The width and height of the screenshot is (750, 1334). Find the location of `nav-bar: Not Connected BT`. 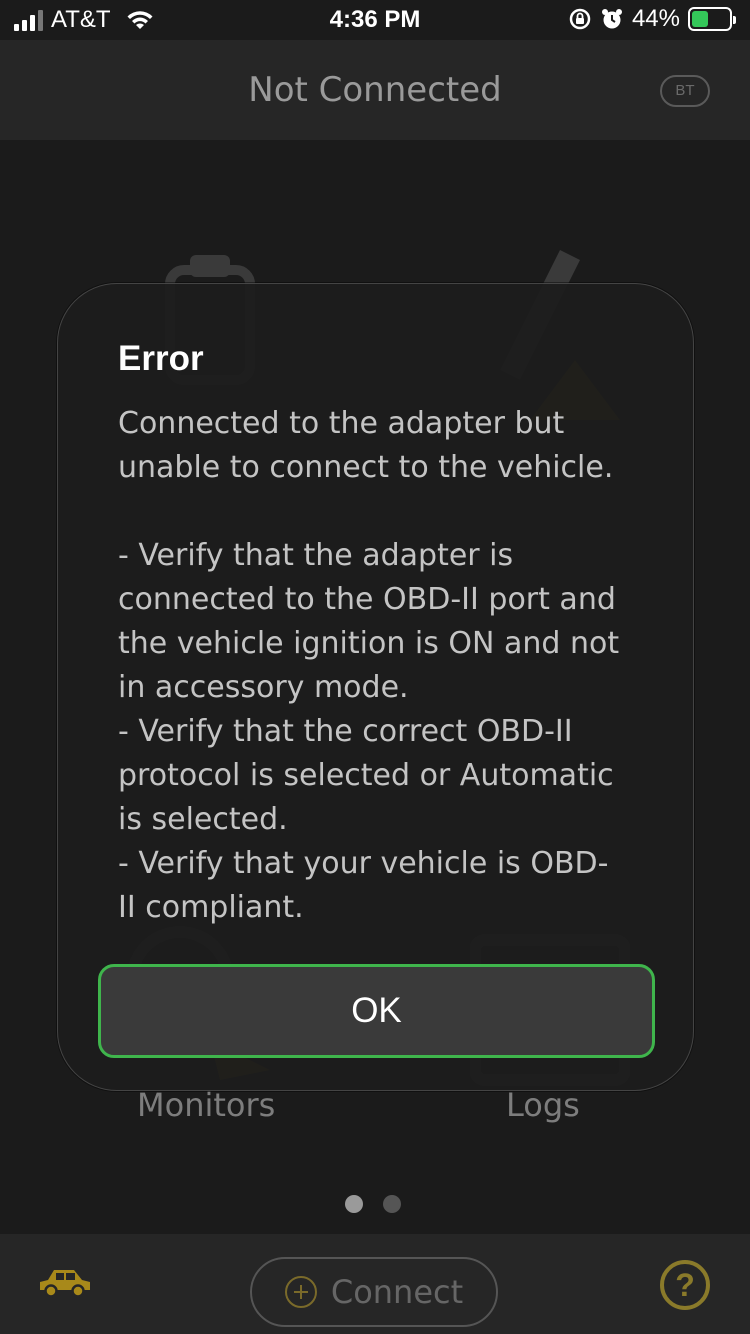

nav-bar: Not Connected BT is located at coordinates (375, 90).